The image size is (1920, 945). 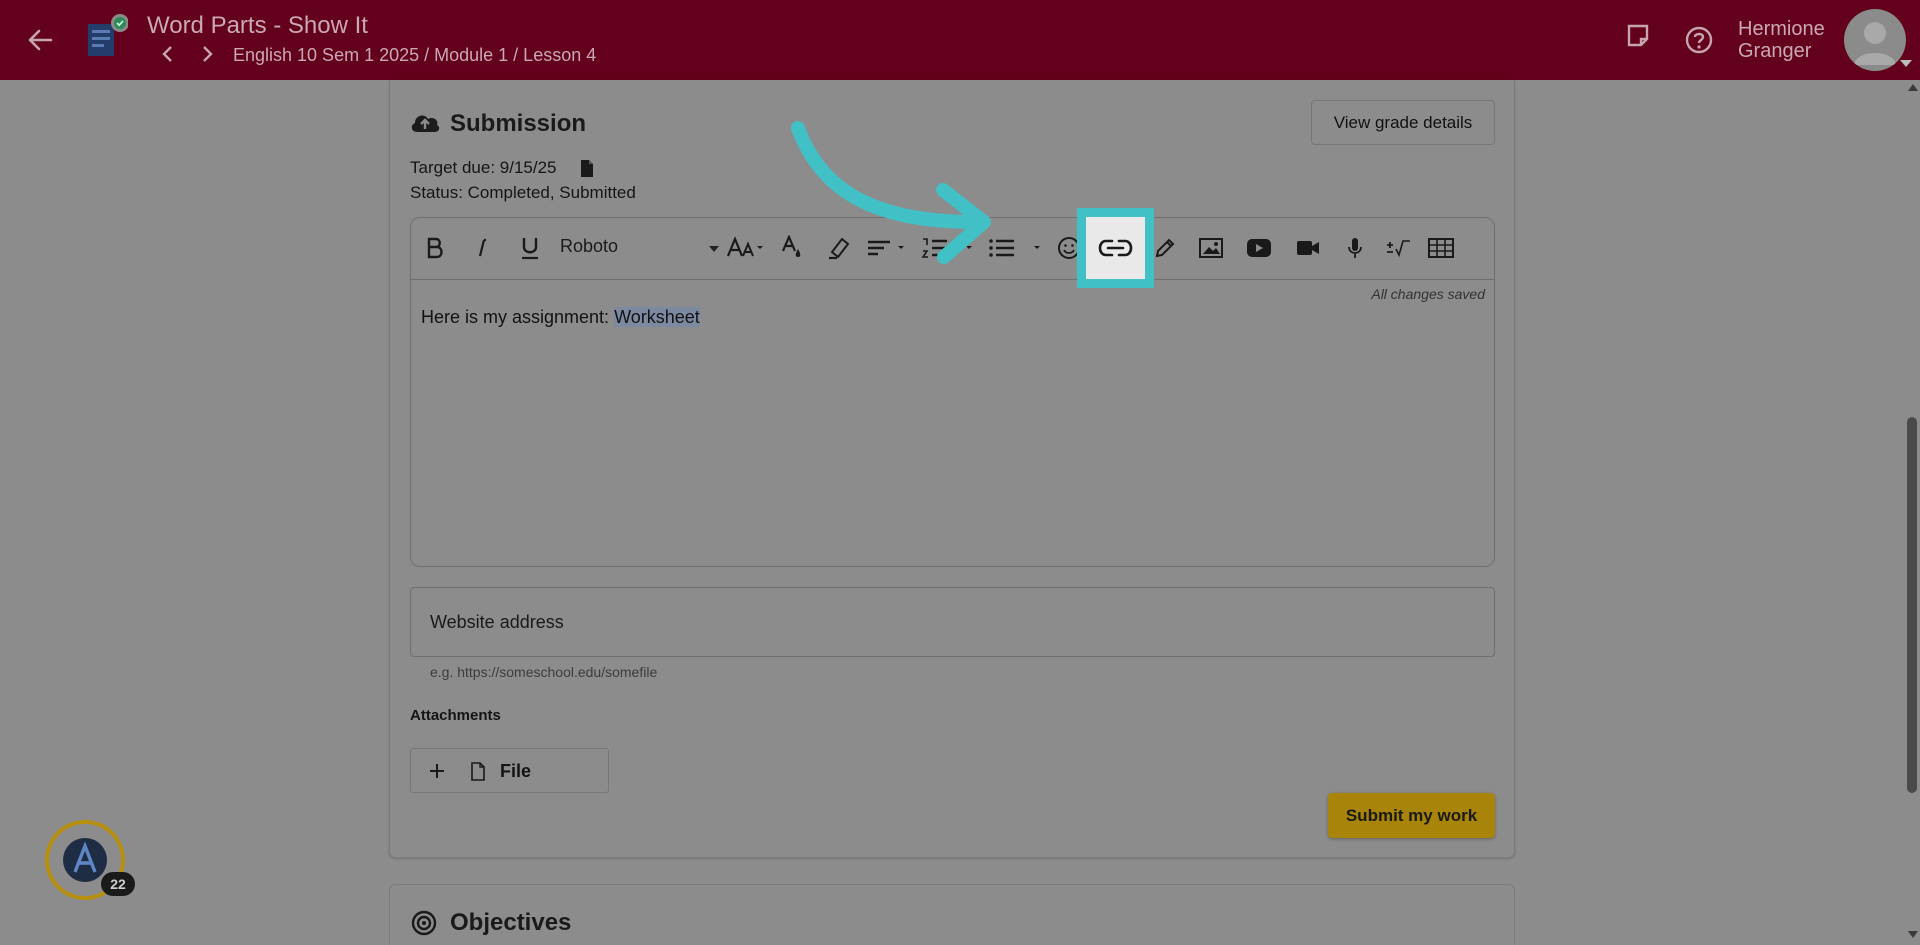 What do you see at coordinates (516, 771) in the screenshot?
I see `file-button-label: File` at bounding box center [516, 771].